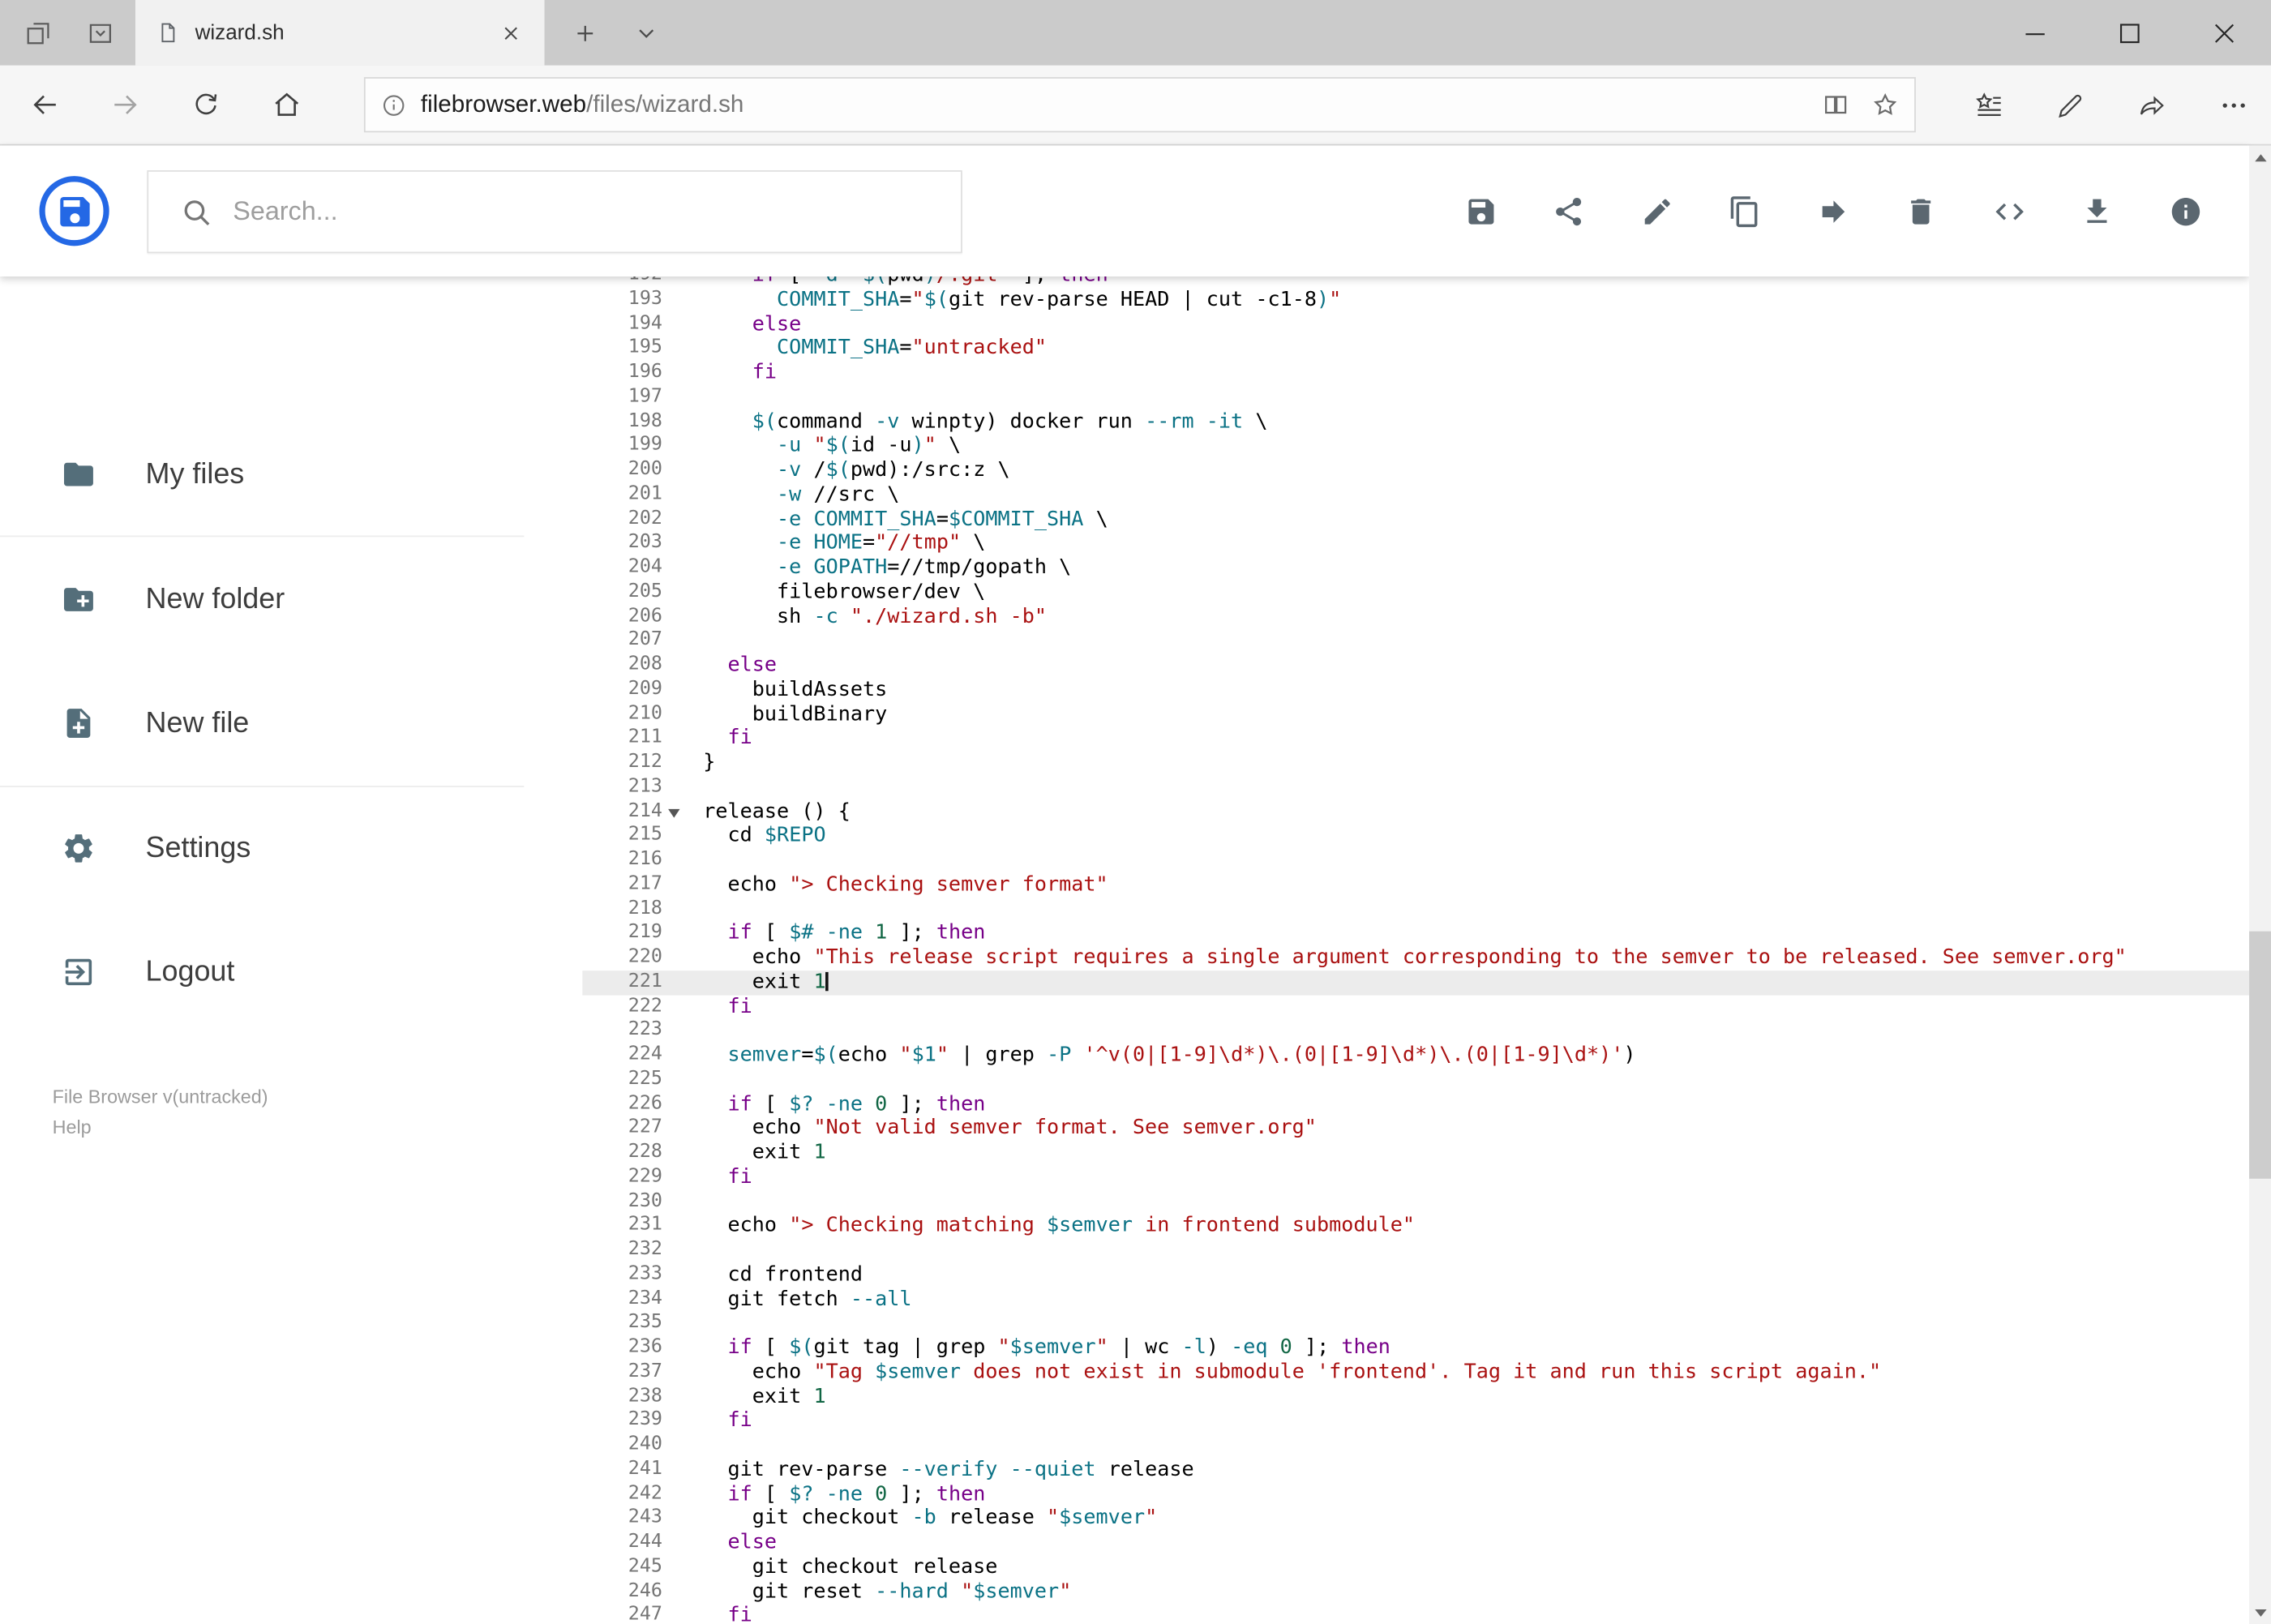 The image size is (2271, 1624). Describe the element at coordinates (2034, 33) in the screenshot. I see `minimize-button` at that location.